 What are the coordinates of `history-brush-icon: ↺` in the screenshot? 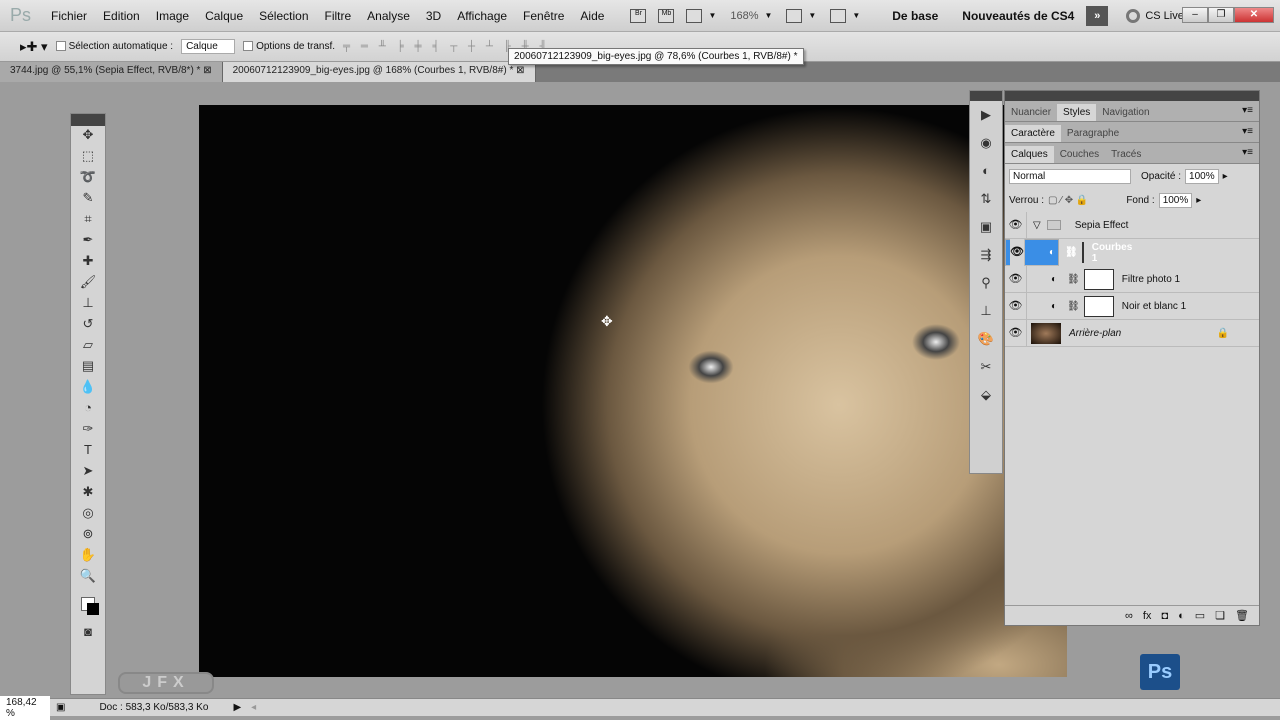 It's located at (88, 326).